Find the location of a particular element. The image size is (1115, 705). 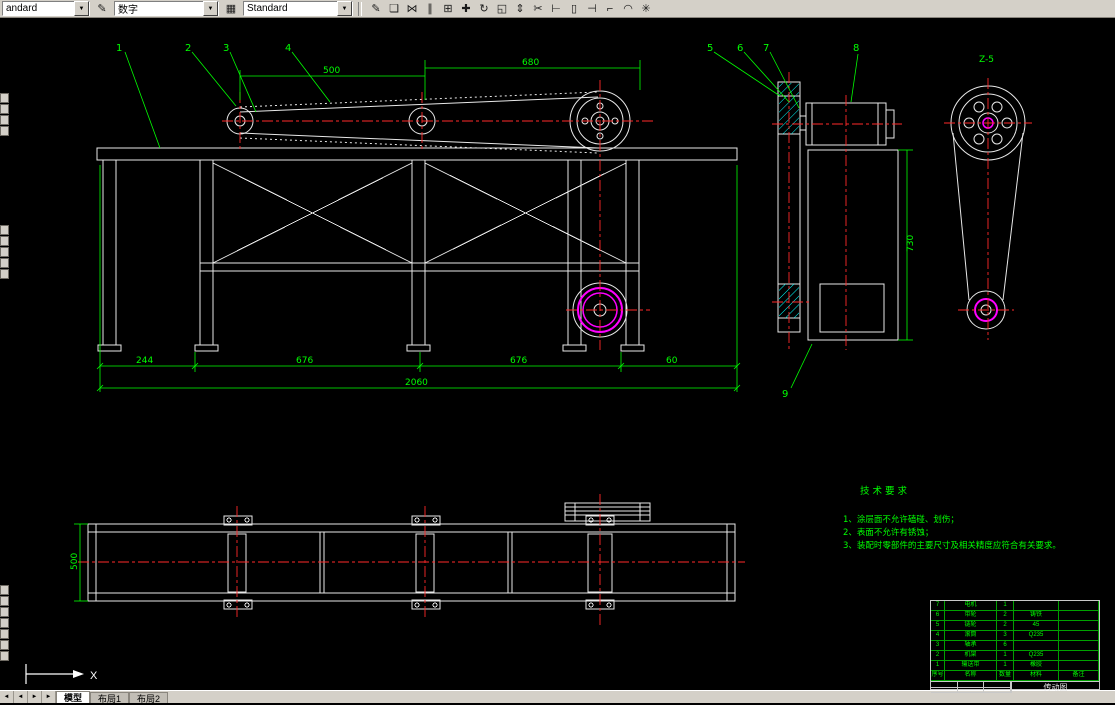

ucs-icon: X is located at coordinates (61, 674).